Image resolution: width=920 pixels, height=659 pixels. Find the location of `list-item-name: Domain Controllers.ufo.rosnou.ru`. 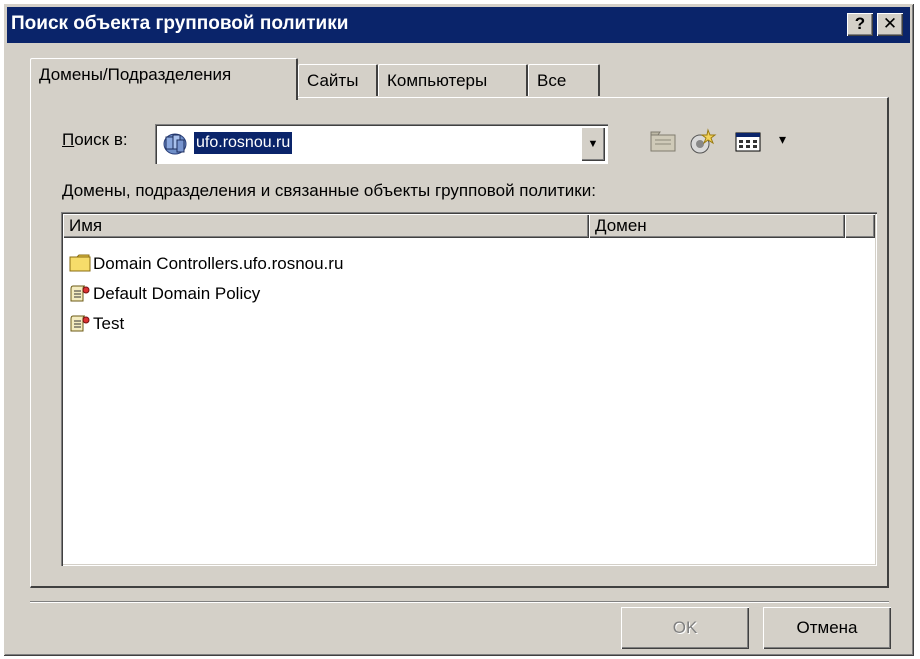

list-item-name: Domain Controllers.ufo.rosnou.ru is located at coordinates (218, 263).